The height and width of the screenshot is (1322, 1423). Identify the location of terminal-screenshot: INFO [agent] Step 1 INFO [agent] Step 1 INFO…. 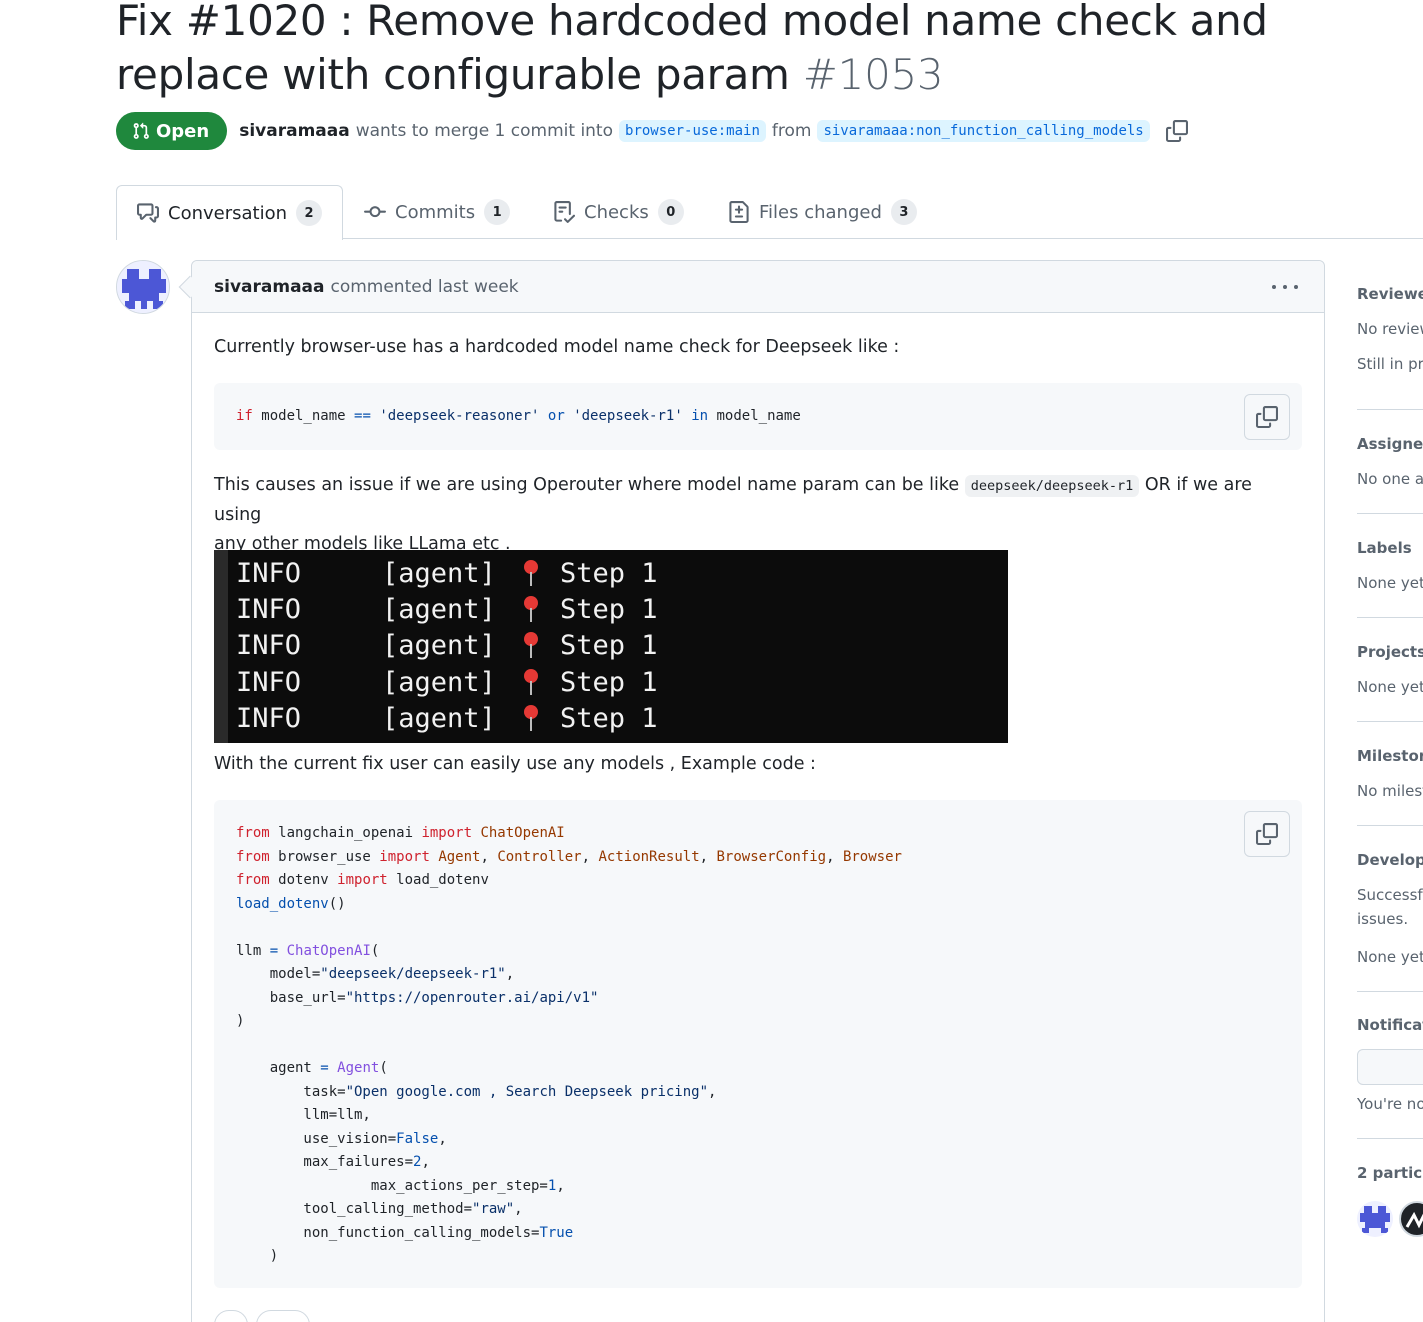
(611, 646).